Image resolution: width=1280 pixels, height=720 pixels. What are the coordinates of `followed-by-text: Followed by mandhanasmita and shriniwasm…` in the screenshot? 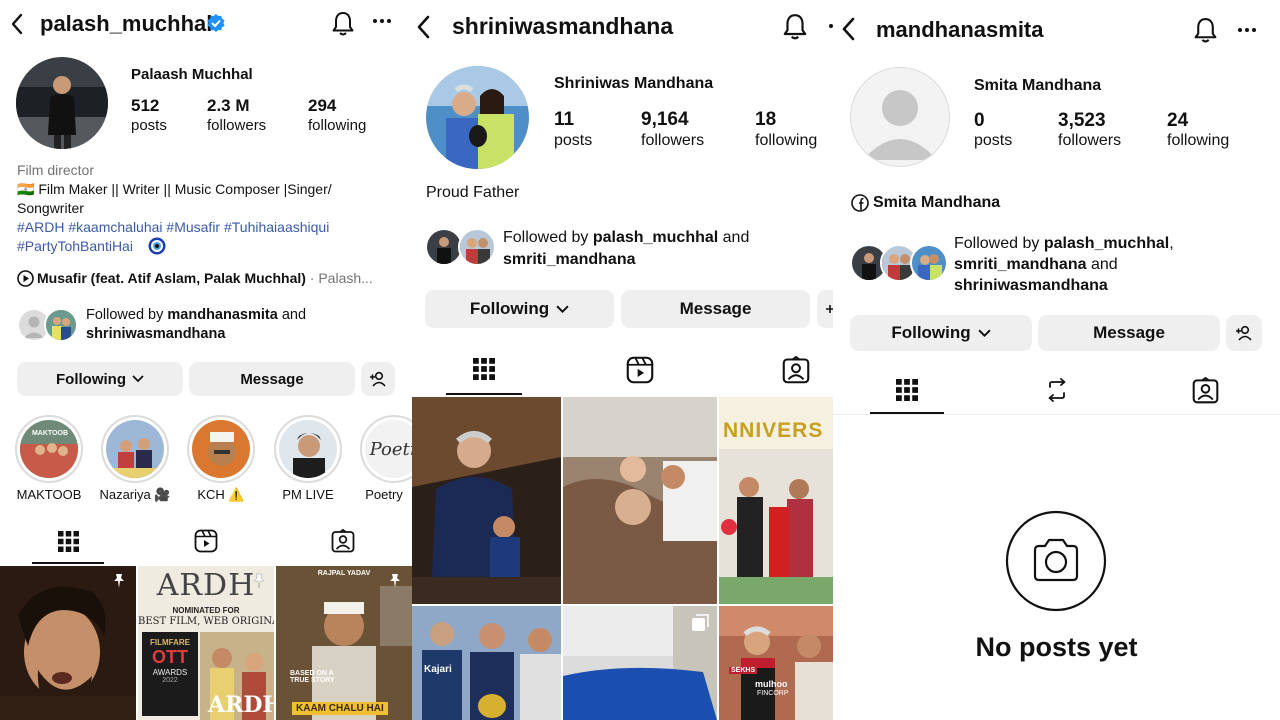 It's located at (196, 325).